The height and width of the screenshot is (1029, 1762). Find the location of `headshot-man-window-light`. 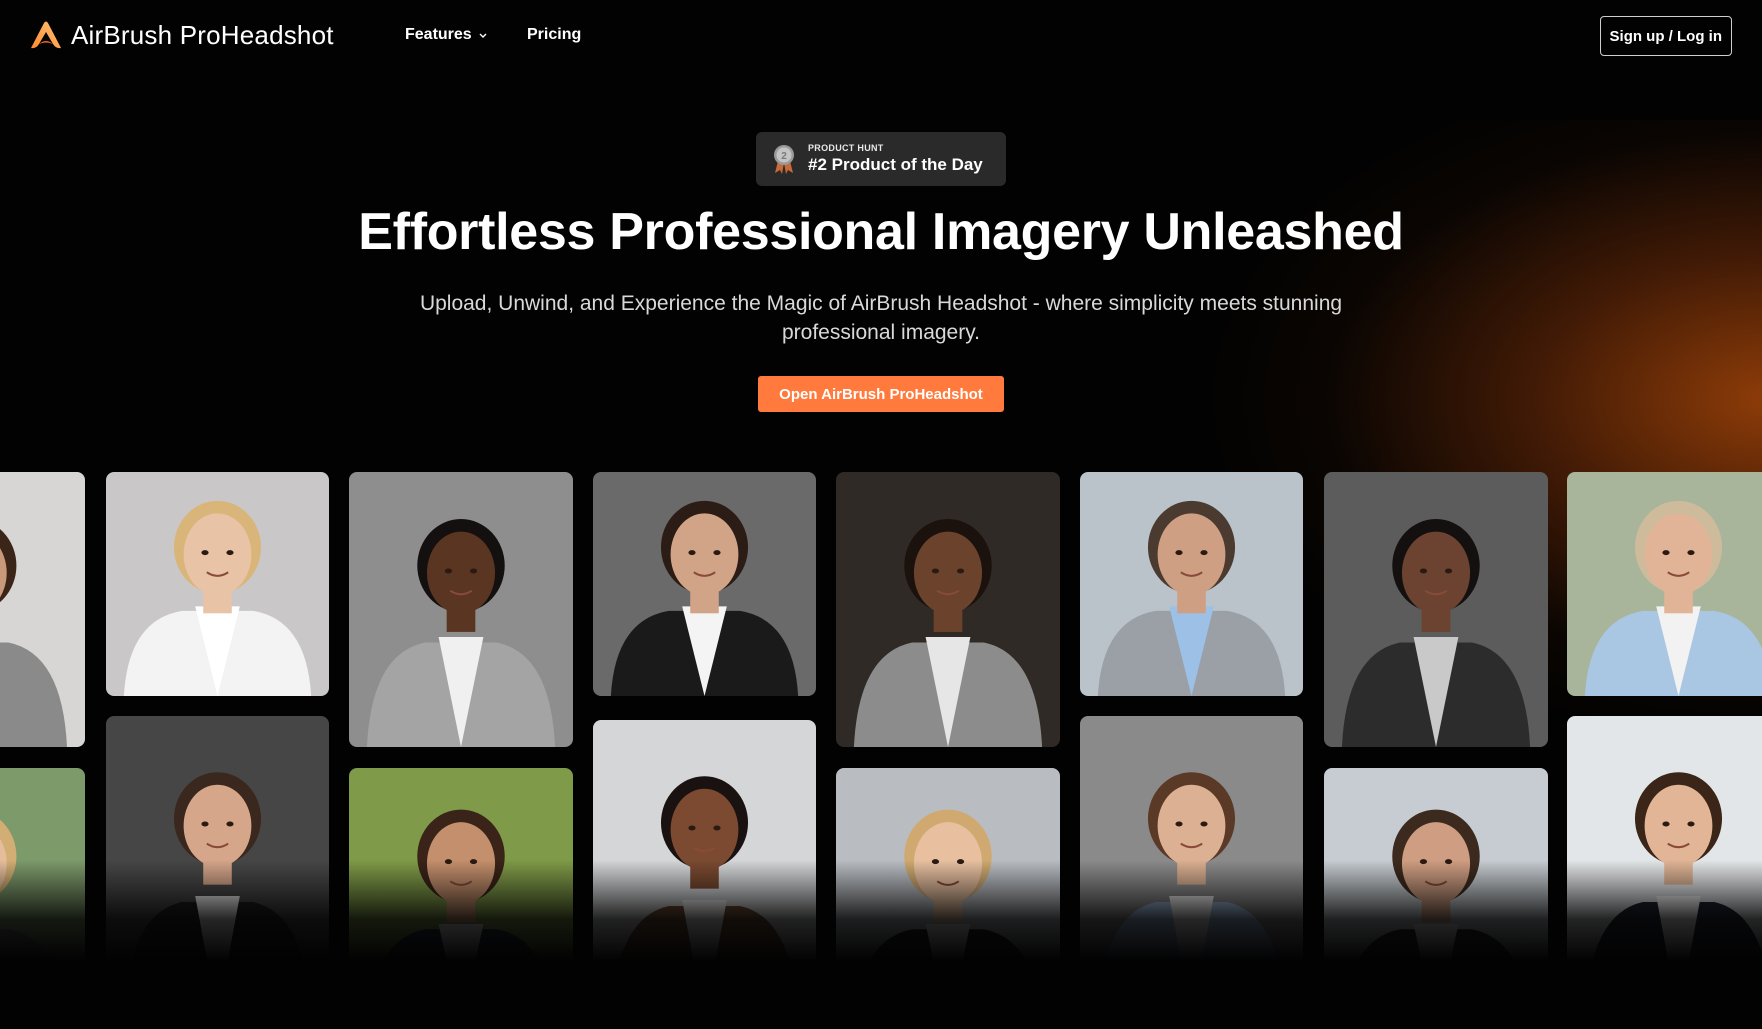

headshot-man-window-light is located at coordinates (1191, 584).